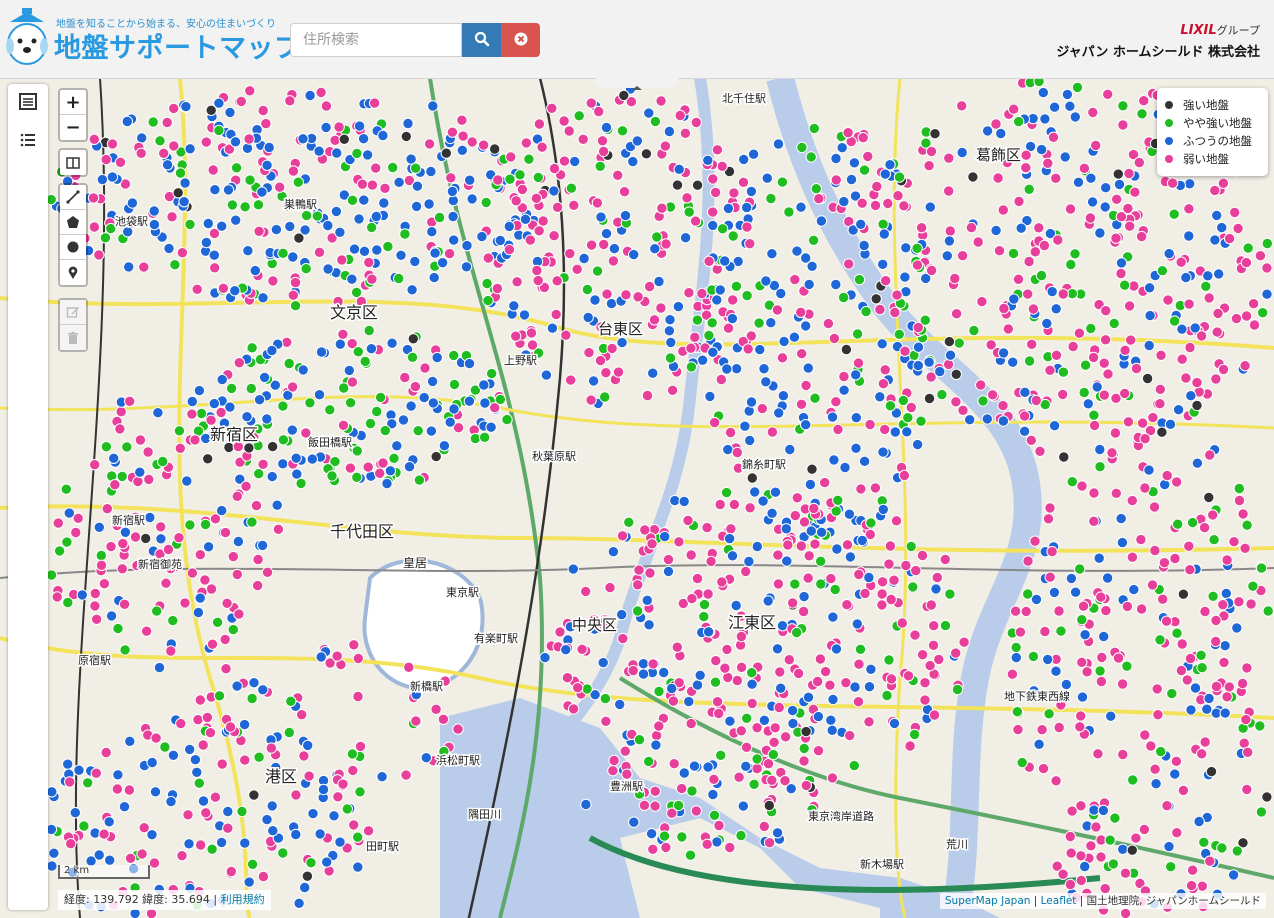 This screenshot has height=918, width=1274. Describe the element at coordinates (73, 312) in the screenshot. I see `edit-layers-button` at that location.